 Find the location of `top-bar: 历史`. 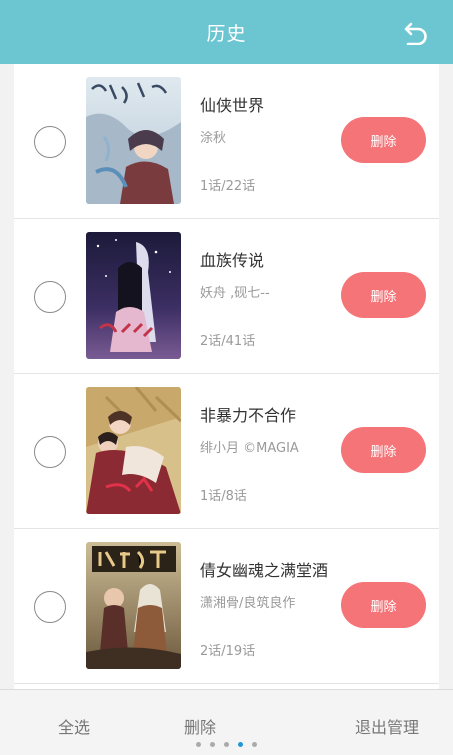

top-bar: 历史 is located at coordinates (226, 32).